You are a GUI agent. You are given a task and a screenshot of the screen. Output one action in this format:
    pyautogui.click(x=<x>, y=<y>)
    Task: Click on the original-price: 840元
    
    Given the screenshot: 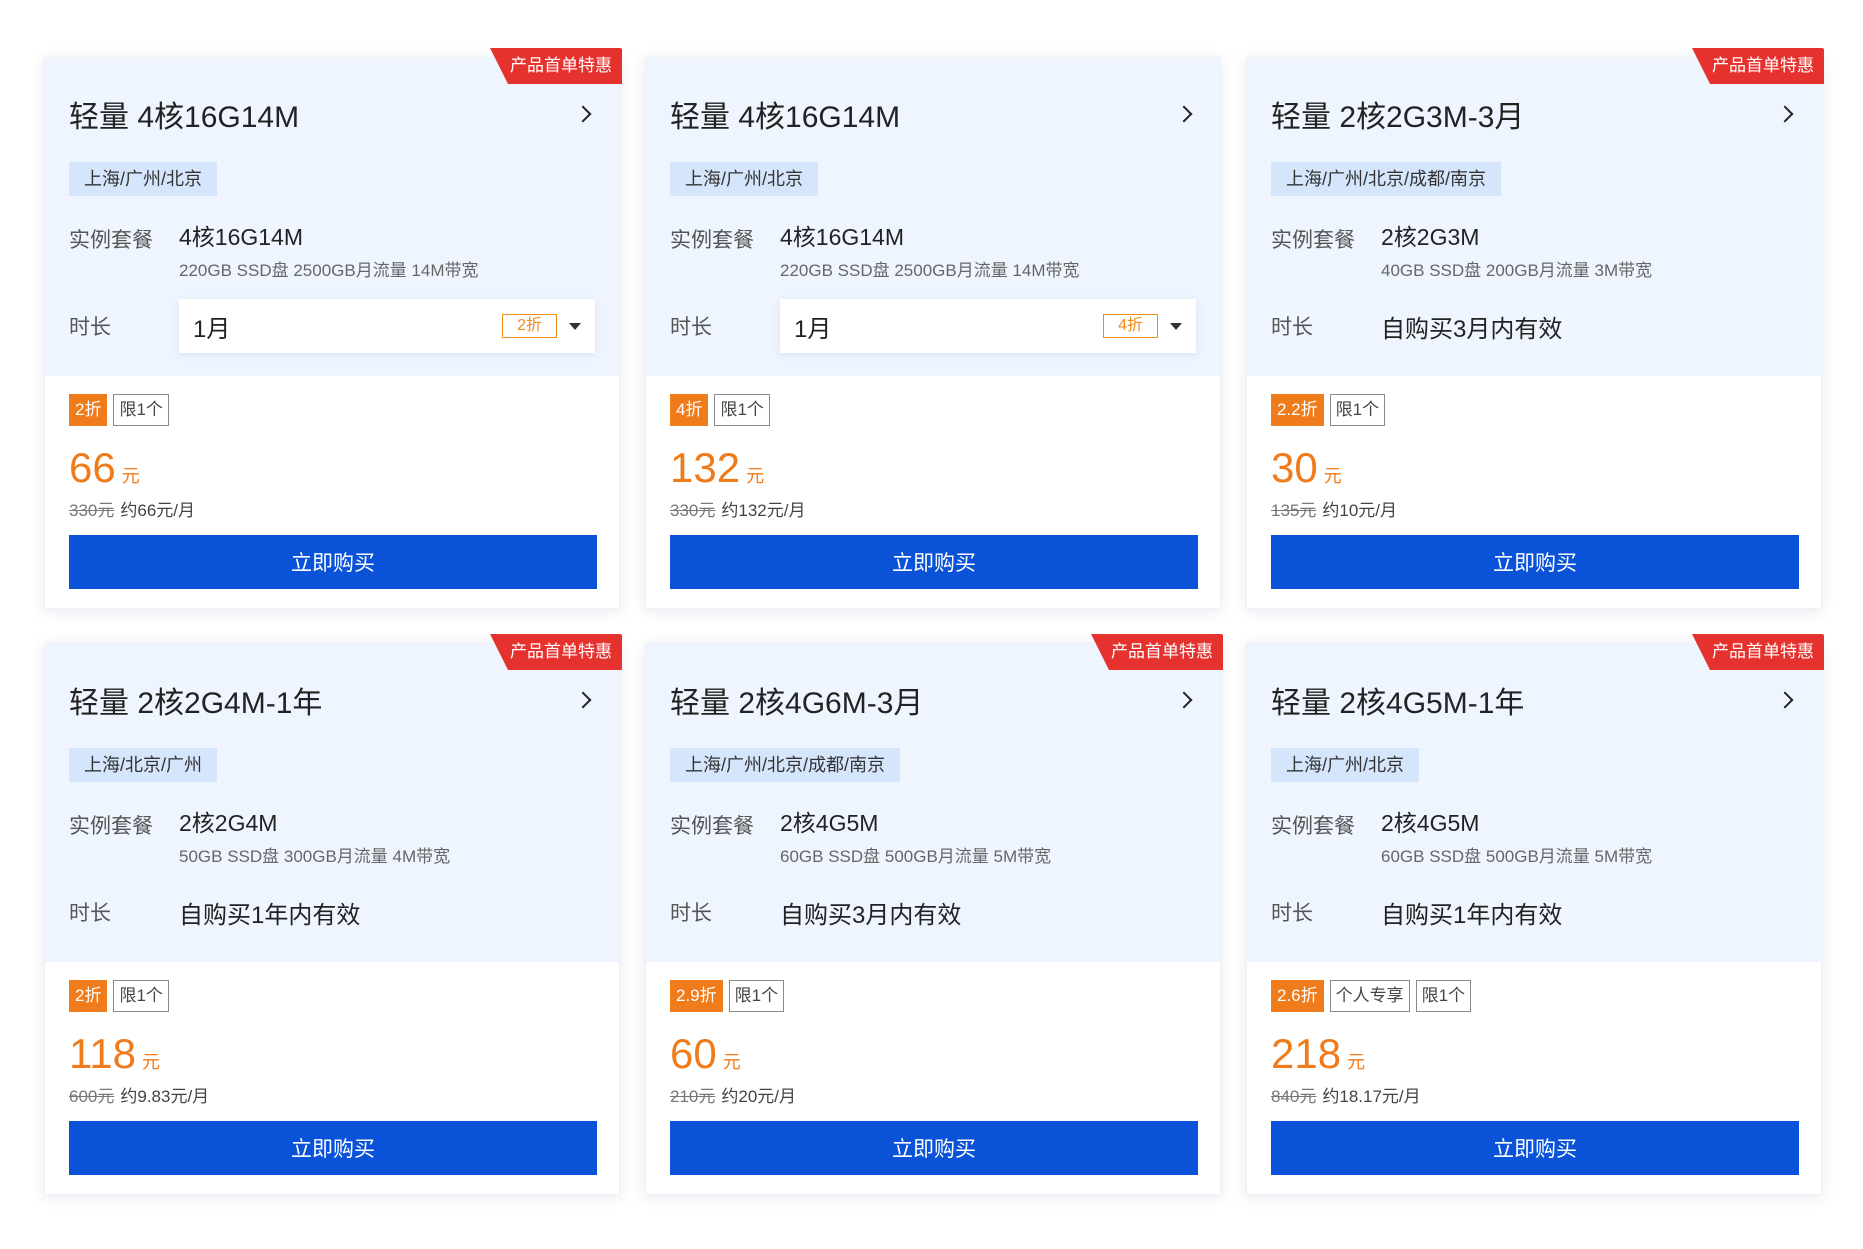 What is the action you would take?
    pyautogui.click(x=1294, y=1096)
    